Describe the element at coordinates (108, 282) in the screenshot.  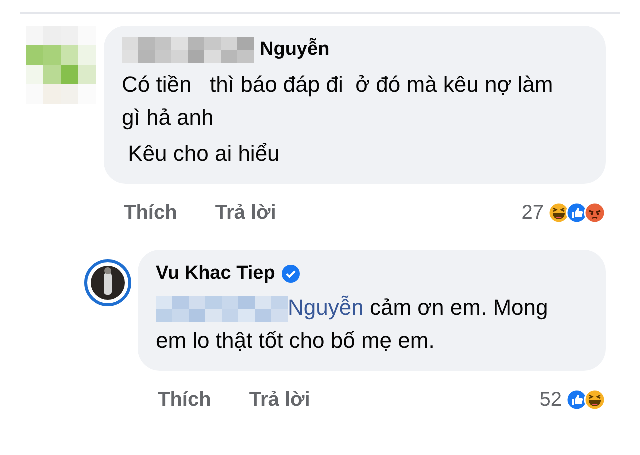
I see `avatar-icon` at that location.